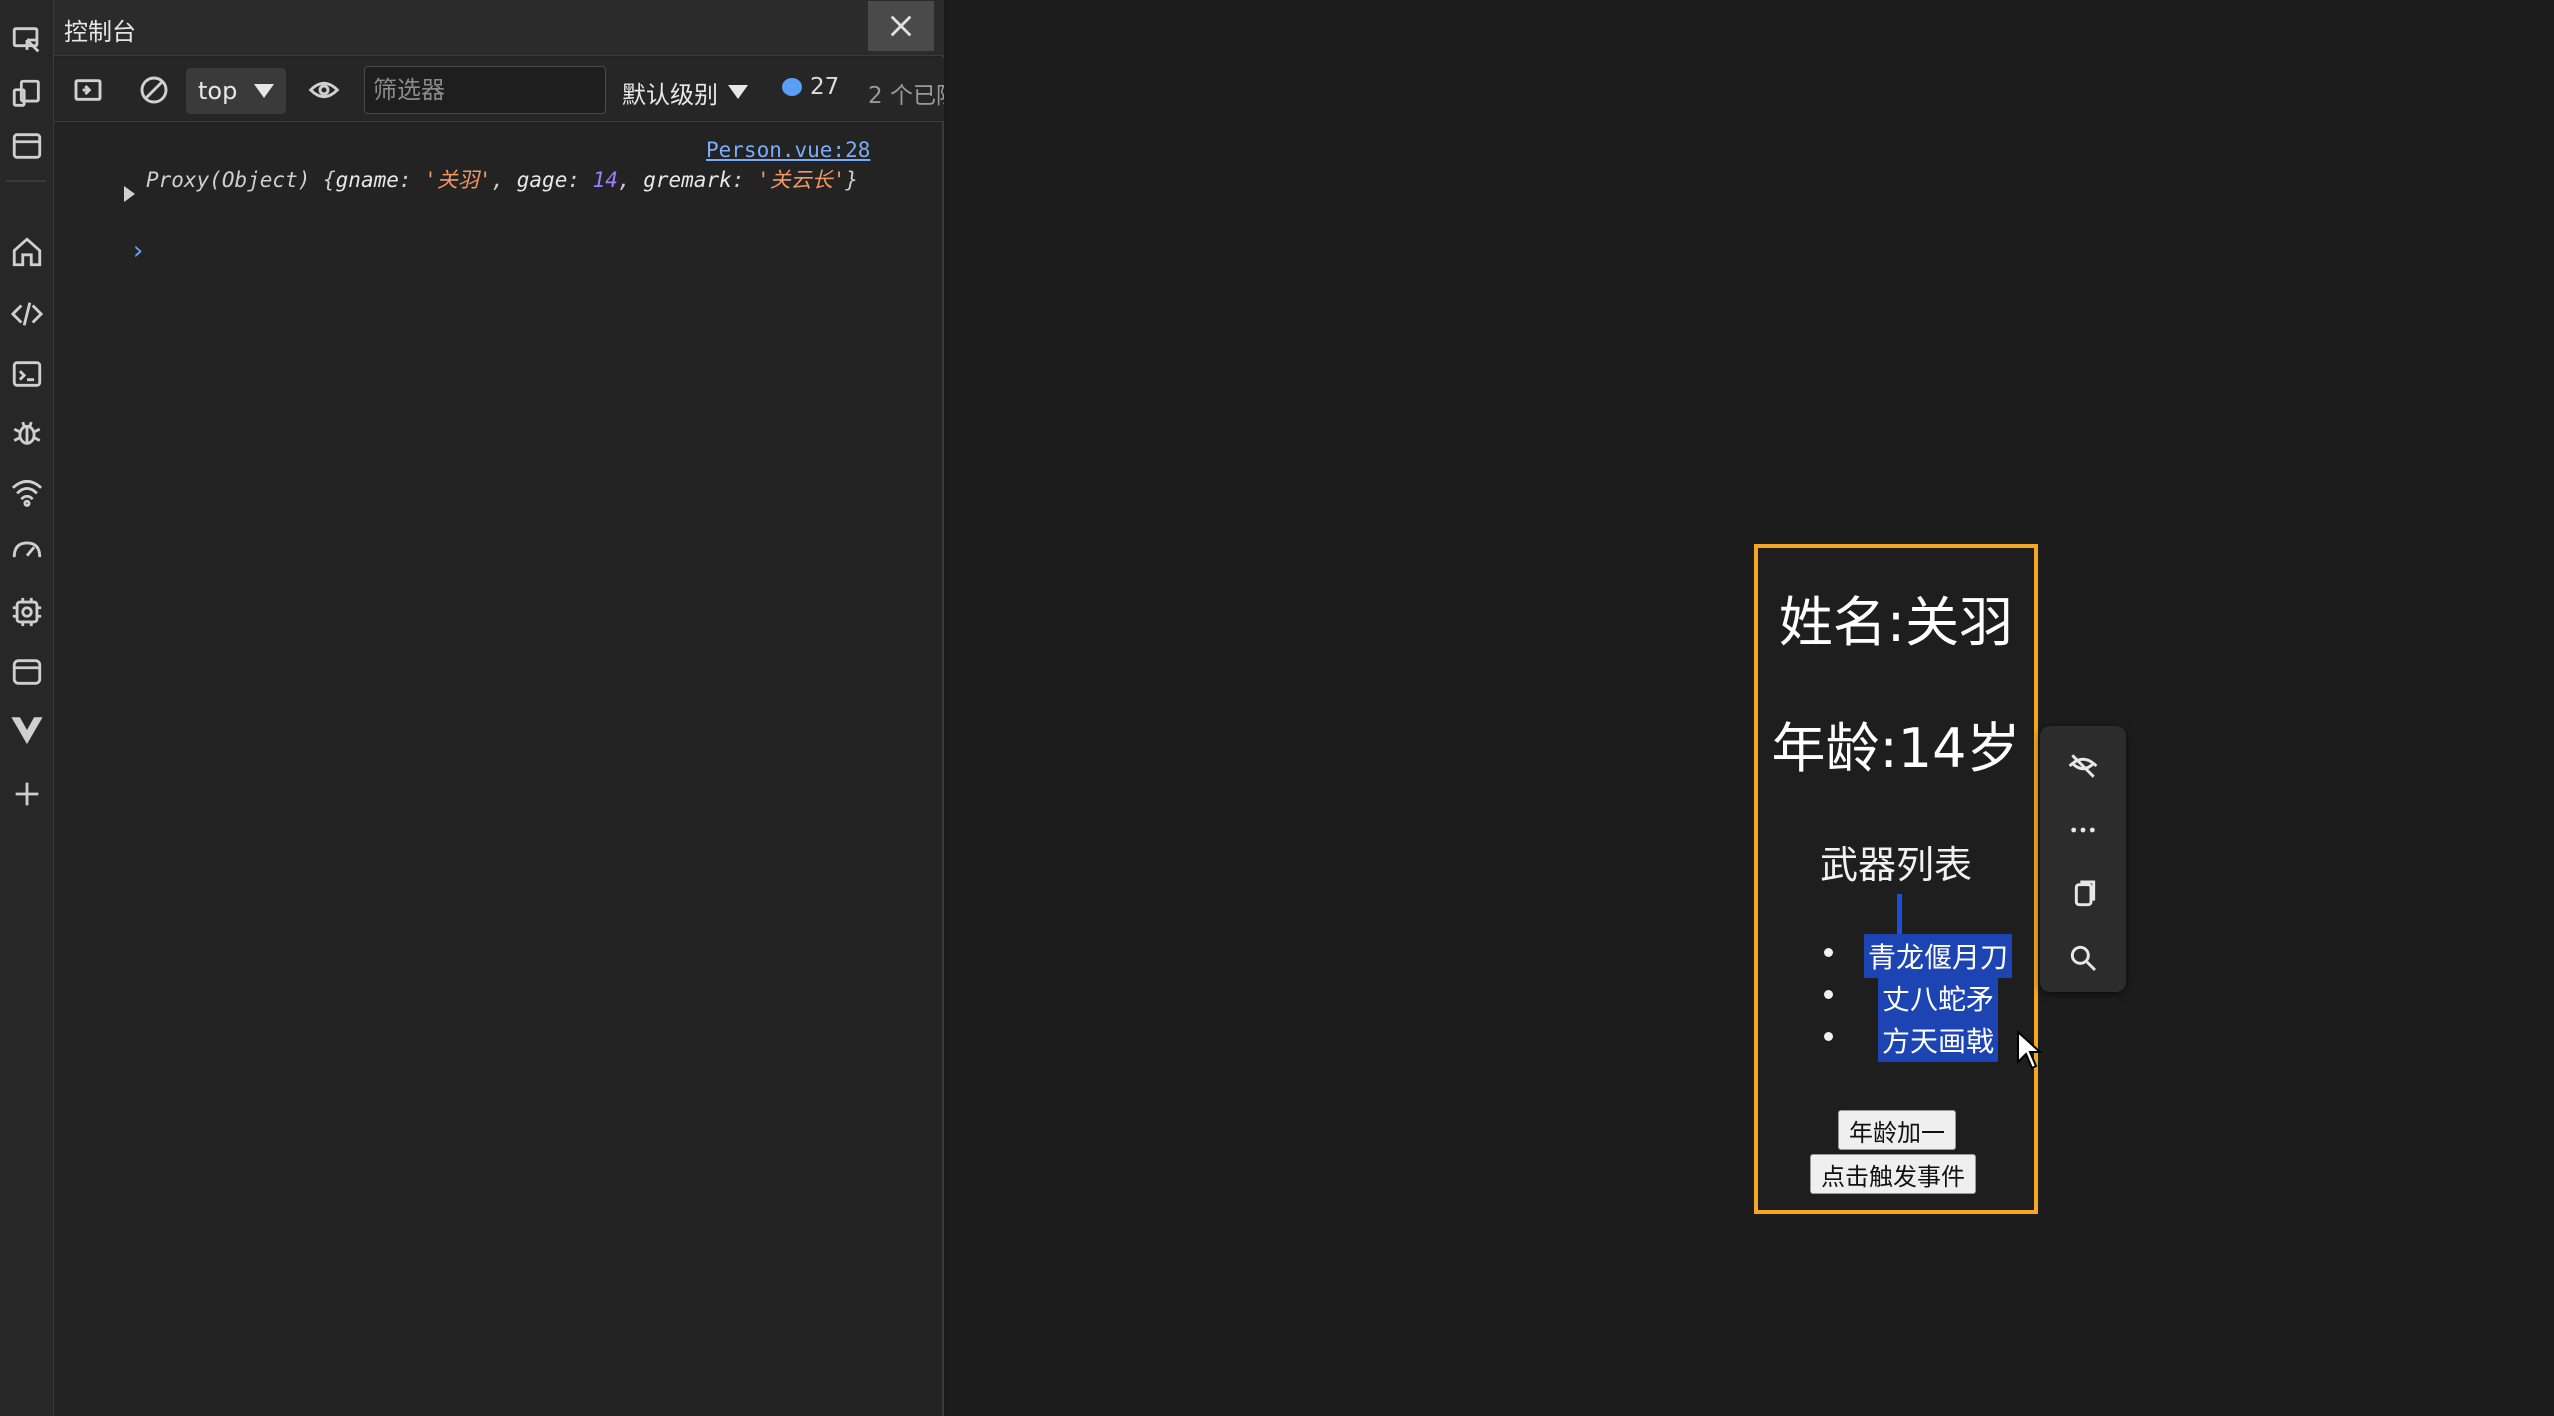 This screenshot has width=2554, height=1416. I want to click on selection-mini-toolbar, so click(2083, 859).